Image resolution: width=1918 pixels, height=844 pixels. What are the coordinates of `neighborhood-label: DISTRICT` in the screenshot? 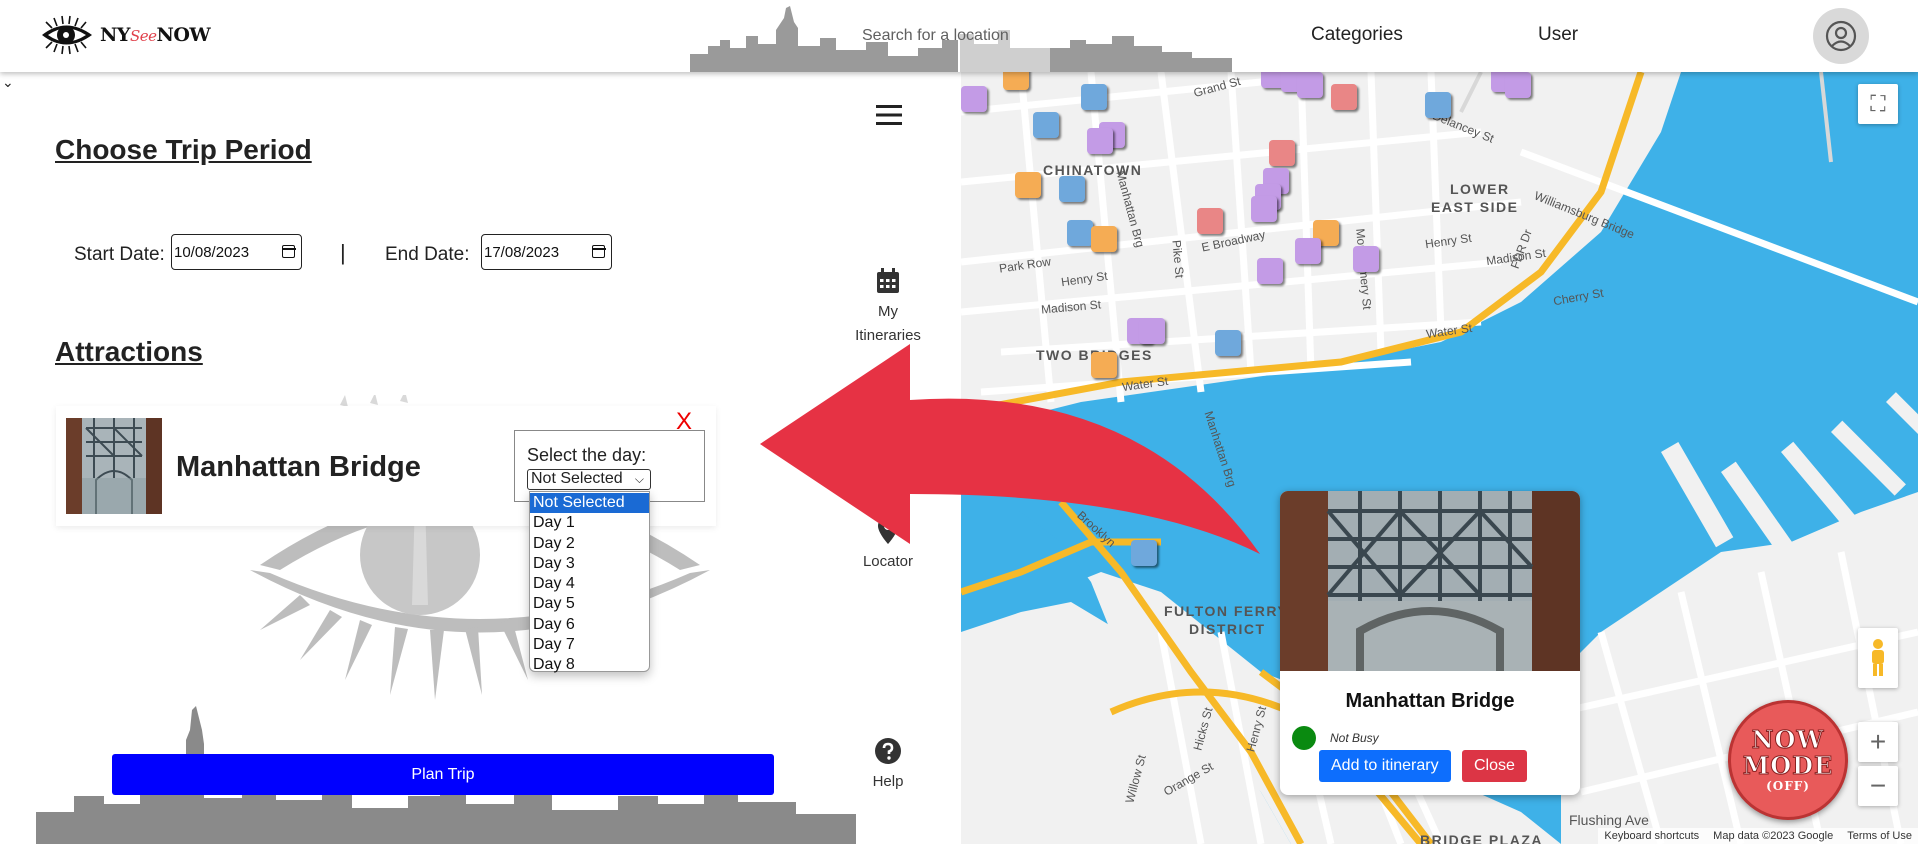 It's located at (1227, 629).